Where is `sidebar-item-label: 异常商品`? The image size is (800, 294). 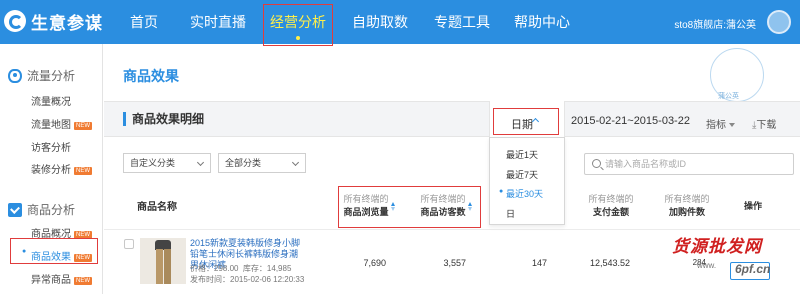 sidebar-item-label: 异常商品 is located at coordinates (51, 280).